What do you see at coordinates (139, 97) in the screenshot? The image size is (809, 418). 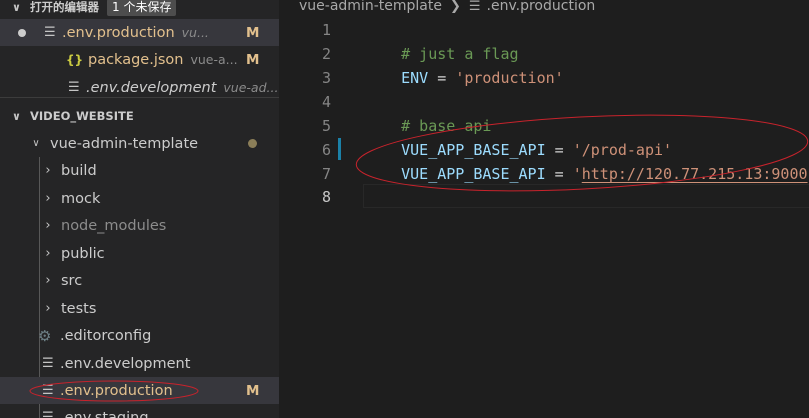 I see `section-divider` at bounding box center [139, 97].